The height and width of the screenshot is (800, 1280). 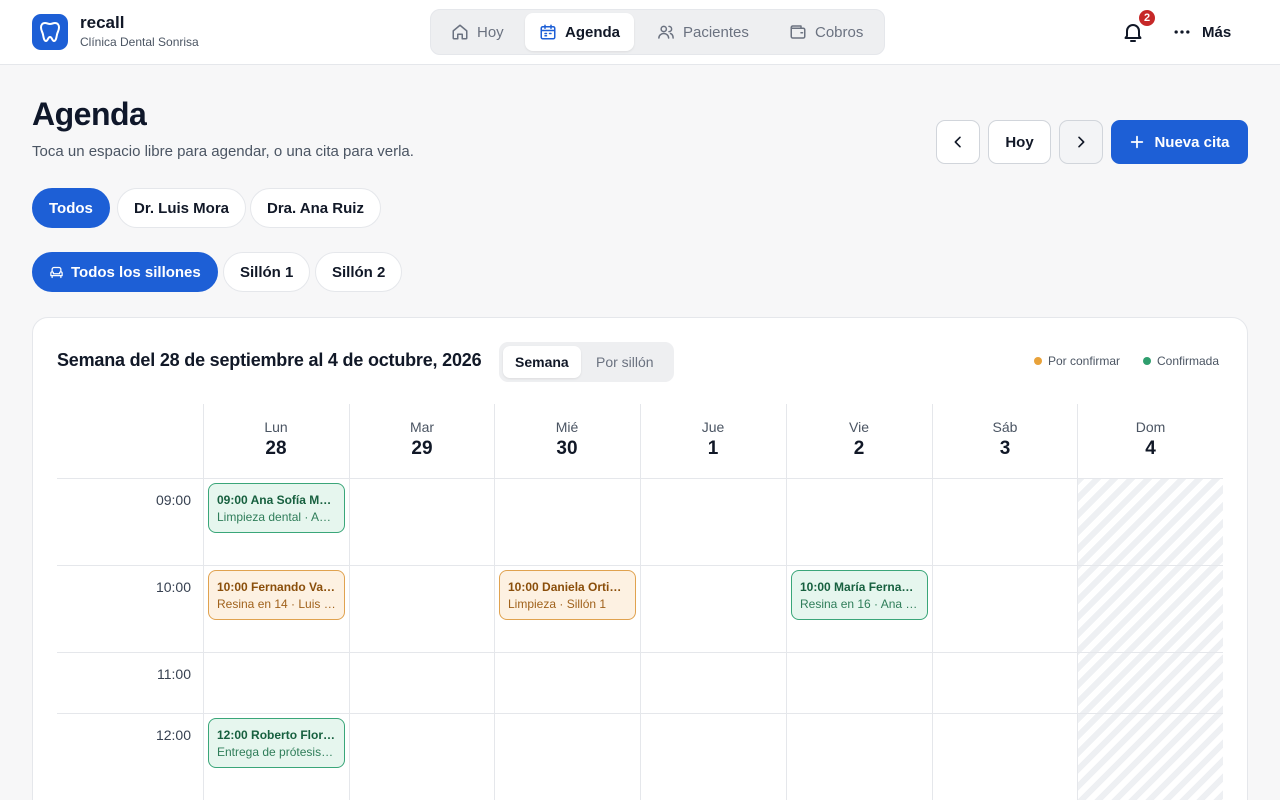 What do you see at coordinates (1019, 142) in the screenshot?
I see `today-button: Hoy` at bounding box center [1019, 142].